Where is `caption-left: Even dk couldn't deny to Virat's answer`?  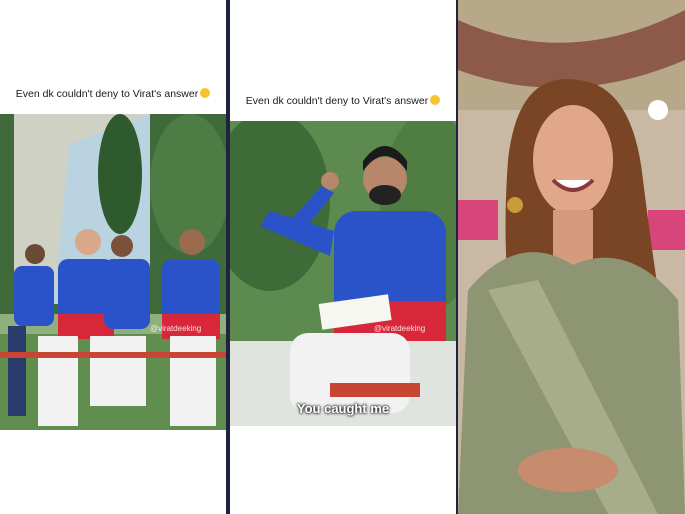 caption-left: Even dk couldn't deny to Virat's answer is located at coordinates (113, 94).